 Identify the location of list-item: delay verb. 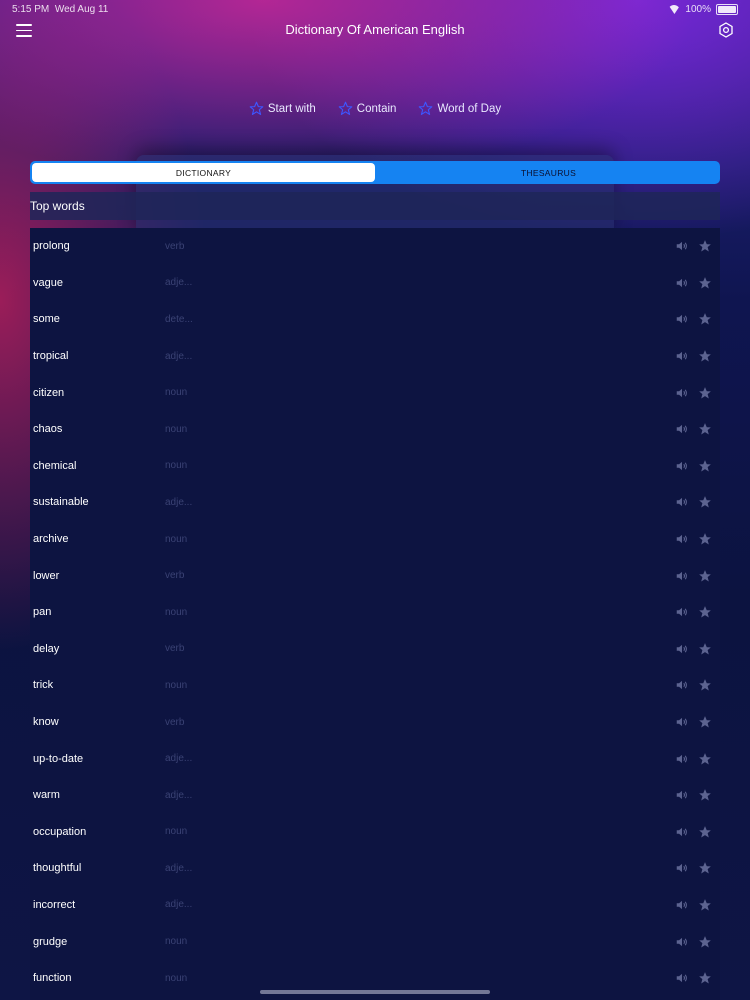
(375, 649).